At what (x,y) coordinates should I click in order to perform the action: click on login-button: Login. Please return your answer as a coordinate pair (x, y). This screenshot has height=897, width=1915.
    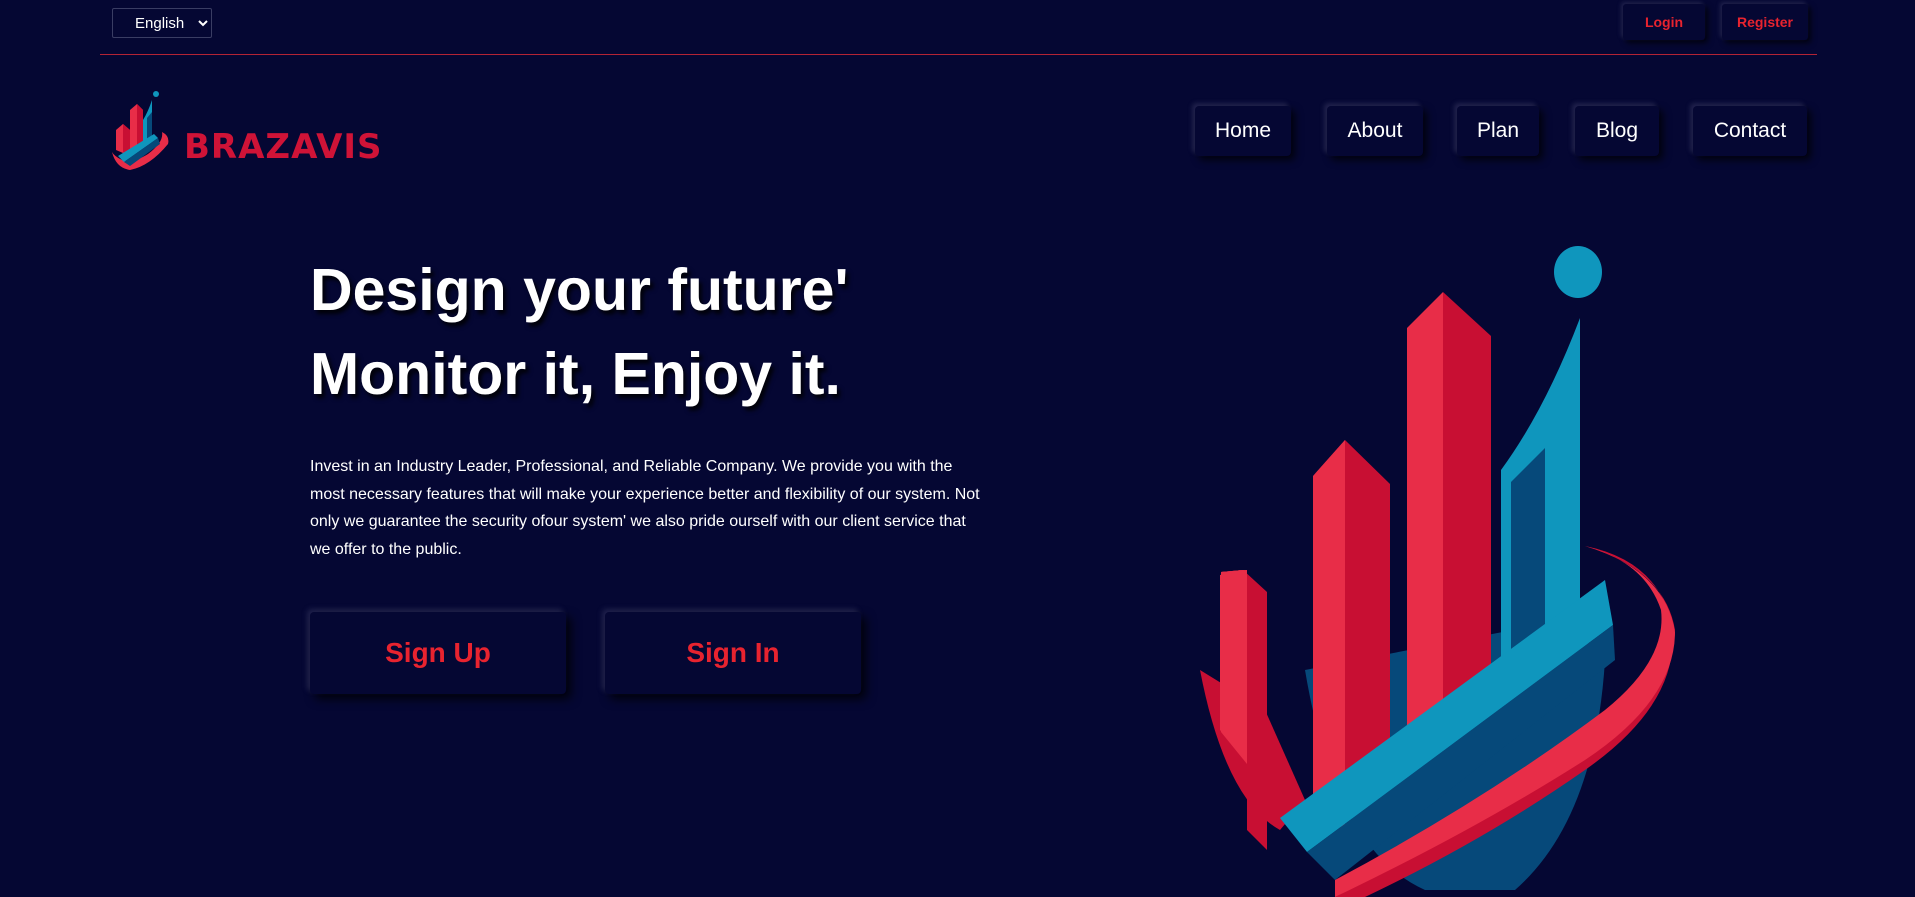
    Looking at the image, I should click on (1664, 22).